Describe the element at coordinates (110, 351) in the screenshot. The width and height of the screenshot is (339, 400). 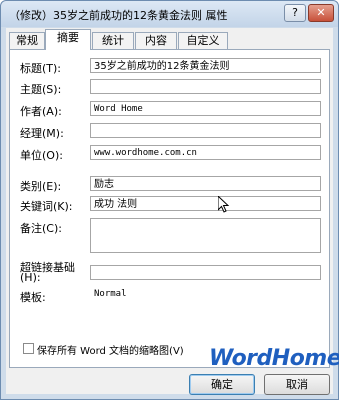
I see `save-thumbnail-label: 保存所有 Word 文档的缩略图(V)` at that location.